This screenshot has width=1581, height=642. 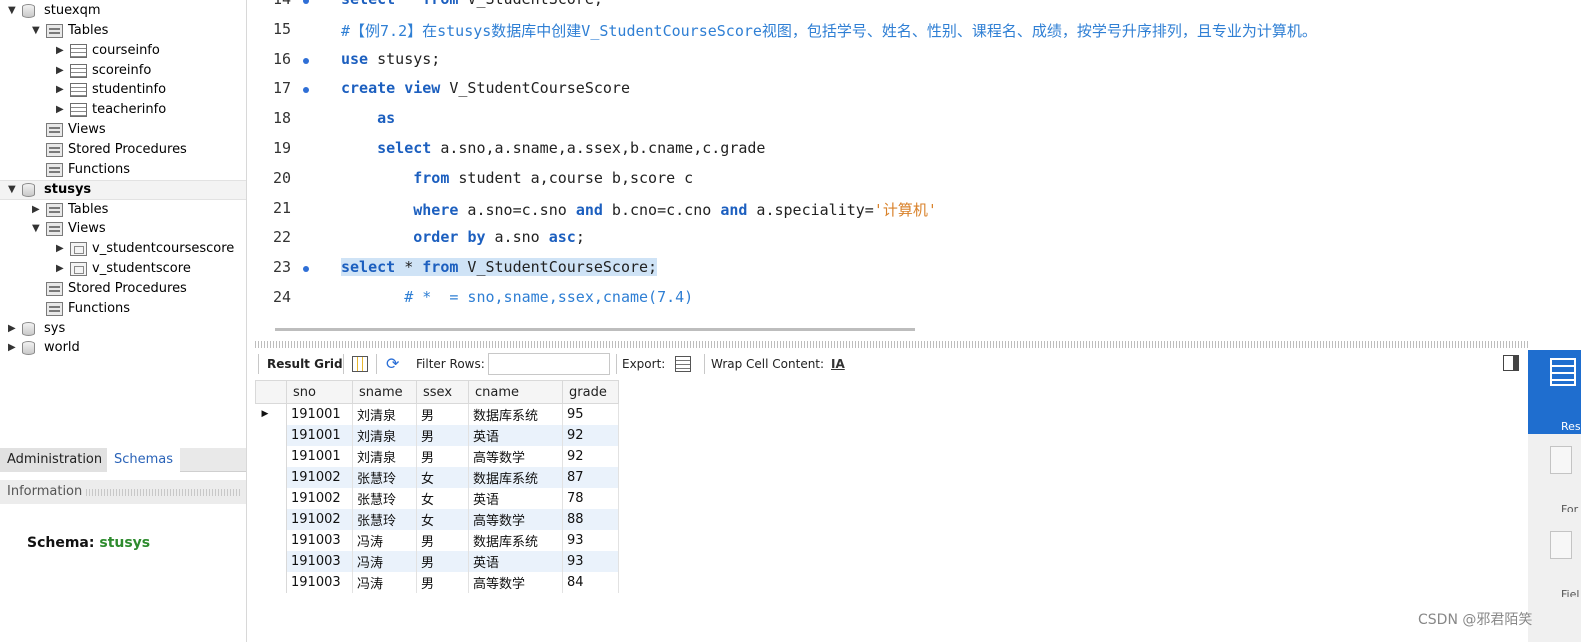 I want to click on editor-horizontal-scrollbar, so click(x=595, y=329).